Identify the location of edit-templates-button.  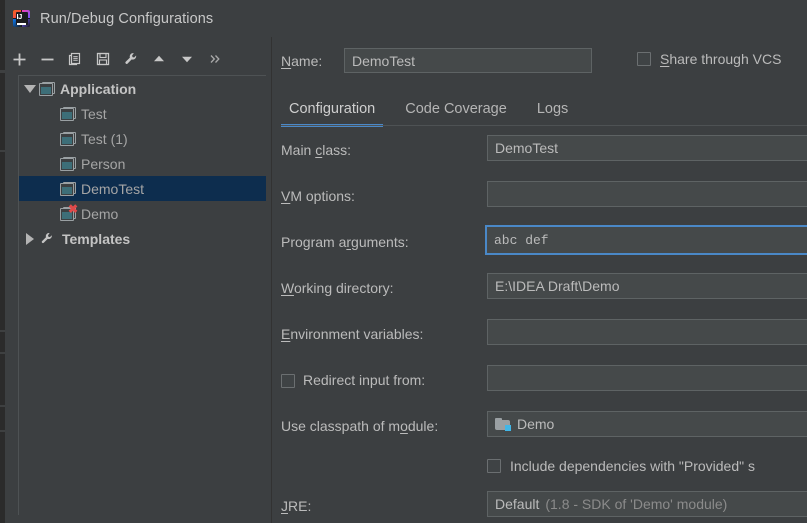
(131, 59).